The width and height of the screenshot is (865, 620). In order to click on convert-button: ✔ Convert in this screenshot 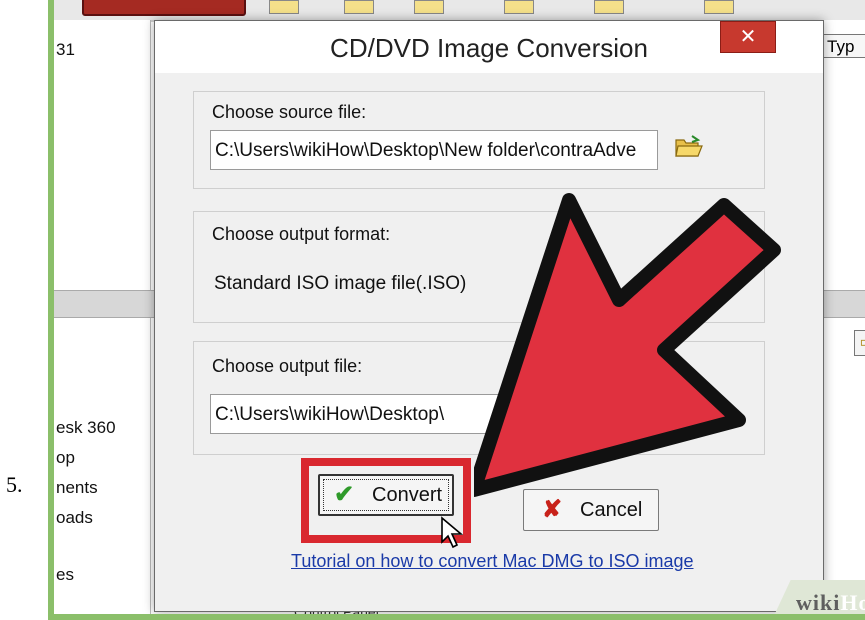, I will do `click(386, 495)`.